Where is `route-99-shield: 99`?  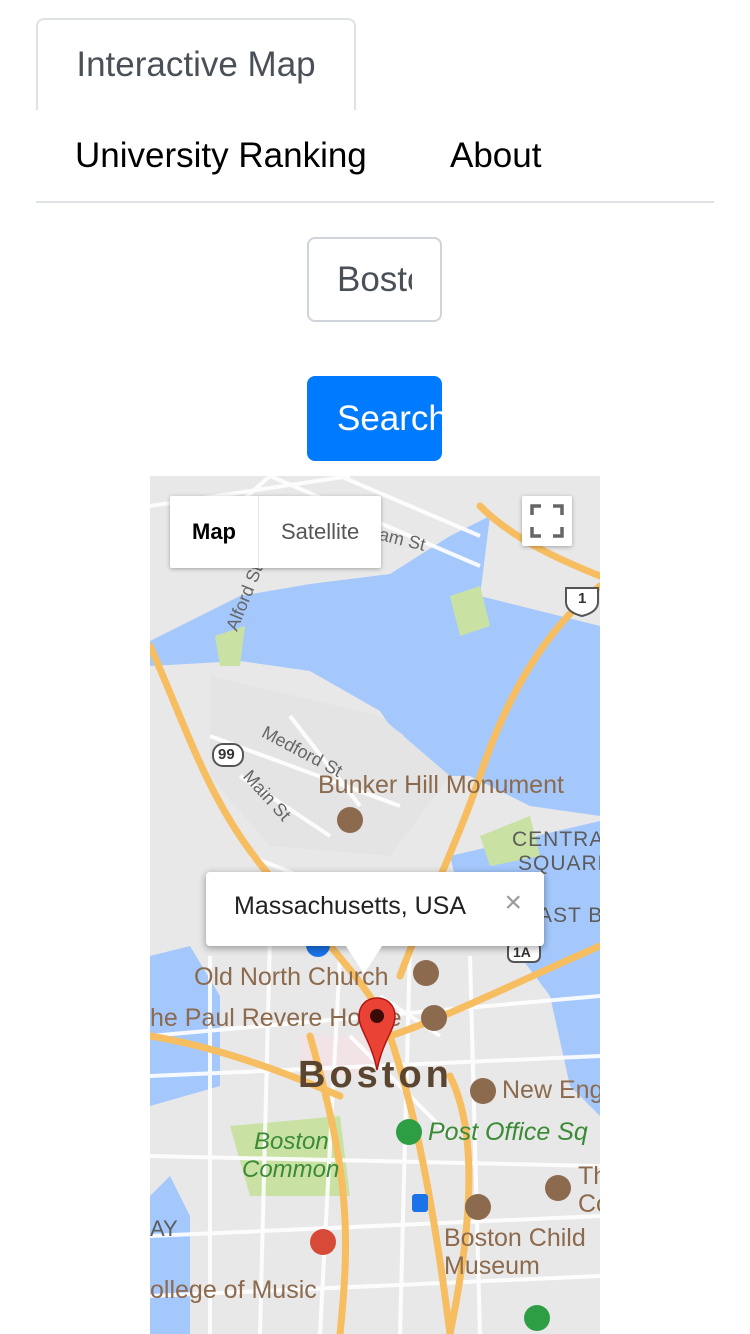
route-99-shield: 99 is located at coordinates (226, 754).